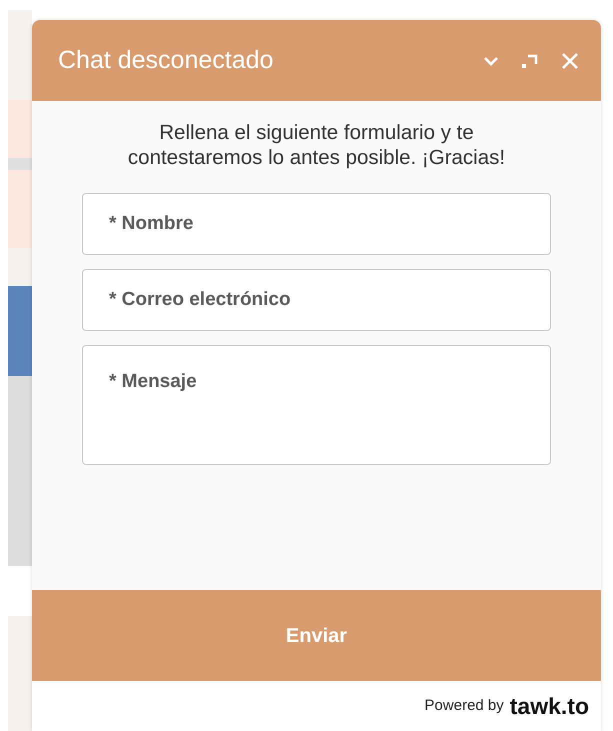  I want to click on powered-by-text: Powered by, so click(464, 706).